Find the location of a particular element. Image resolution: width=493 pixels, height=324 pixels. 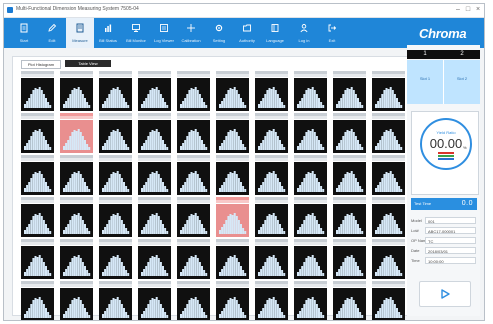

toolbar-button-start: Start is located at coordinates (24, 33).